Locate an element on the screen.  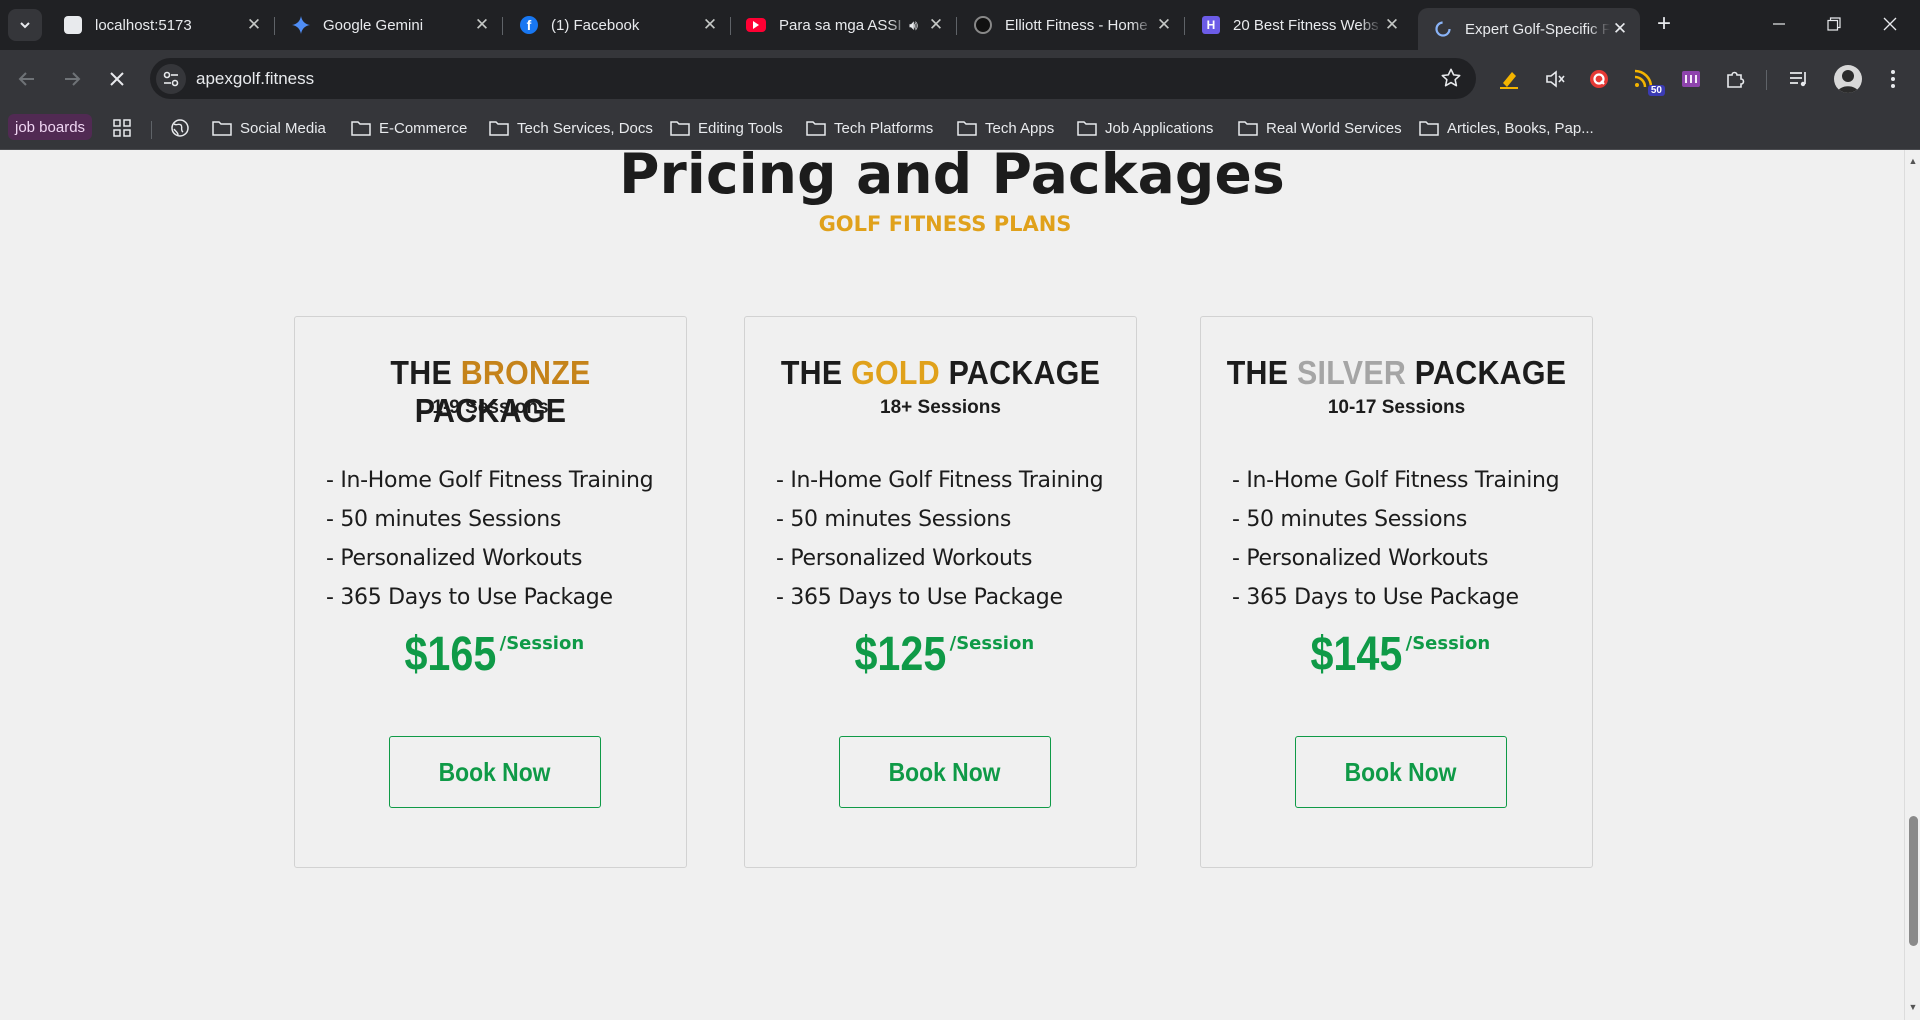
restore-button is located at coordinates (1834, 24).